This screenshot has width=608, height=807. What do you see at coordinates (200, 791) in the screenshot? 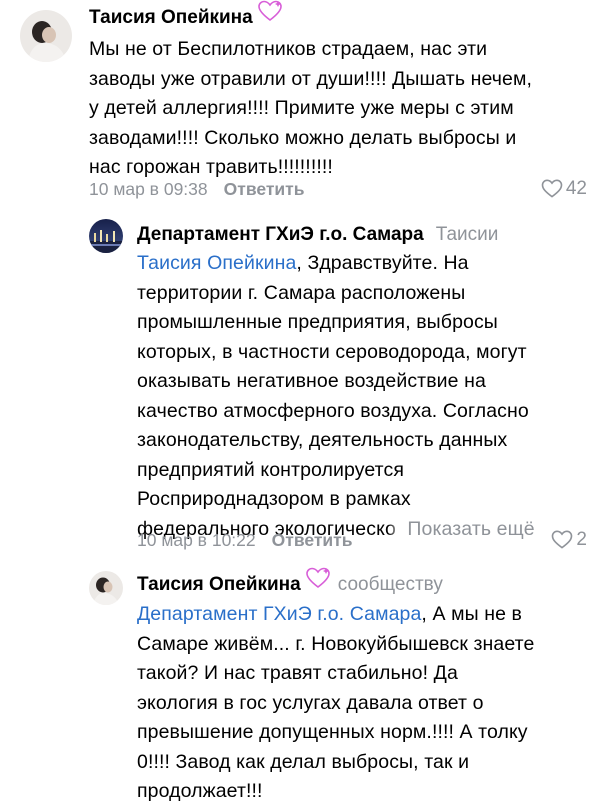
I see `text-line: продолжает!!!` at bounding box center [200, 791].